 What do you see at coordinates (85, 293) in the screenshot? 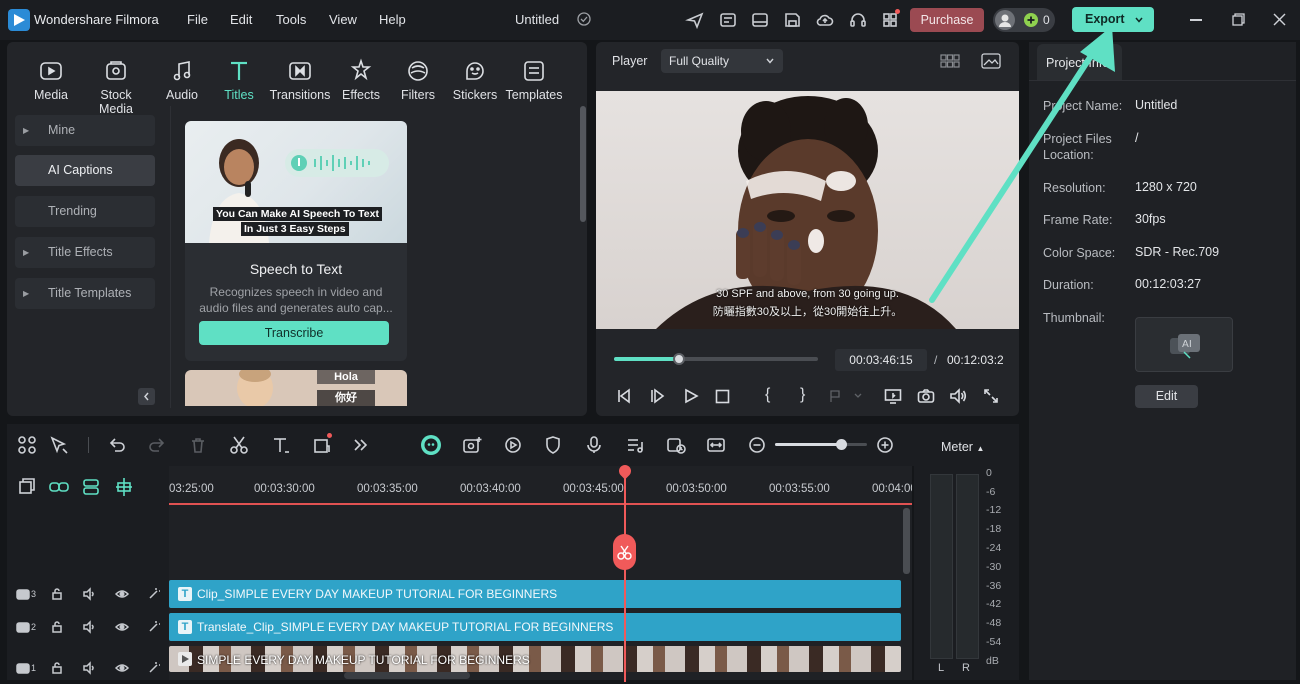
I see `sidebar-item-title-templates: ▶ Title Templates` at bounding box center [85, 293].